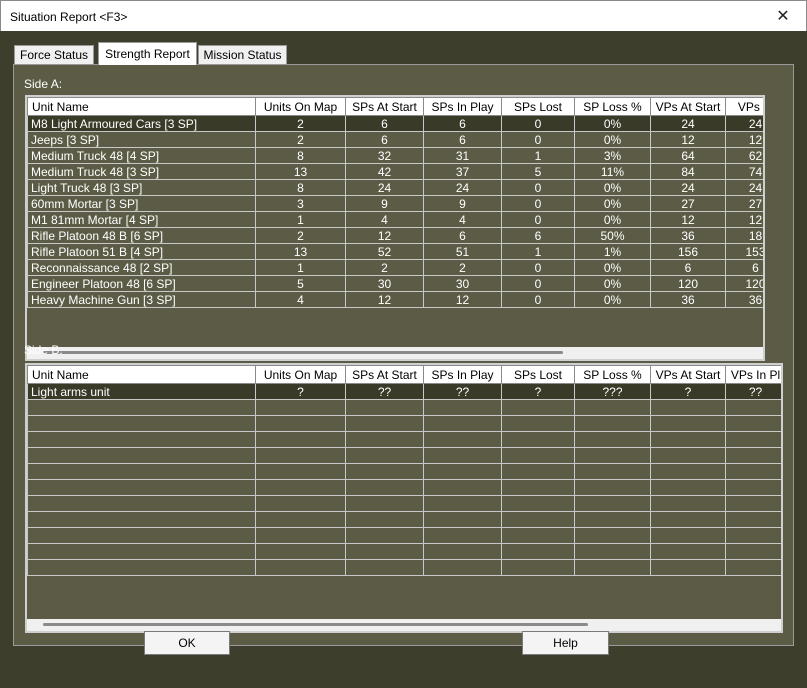 Image resolution: width=807 pixels, height=688 pixels. I want to click on table-cell: 4, so click(462, 219).